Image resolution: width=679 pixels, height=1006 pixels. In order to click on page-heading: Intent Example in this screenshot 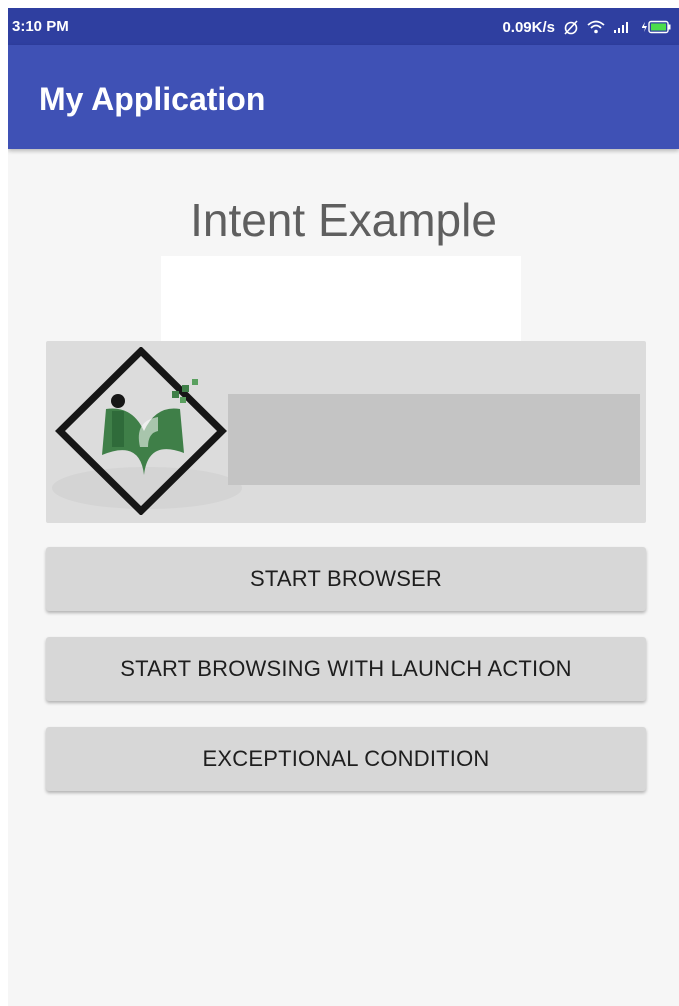, I will do `click(343, 220)`.